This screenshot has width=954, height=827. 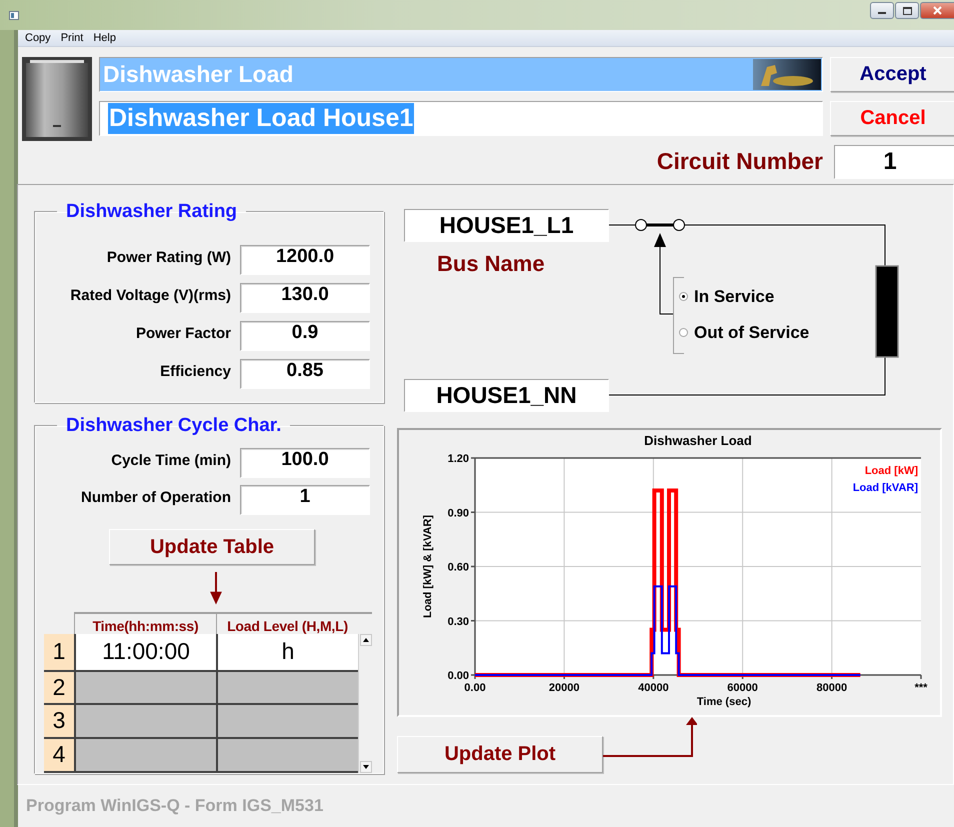 What do you see at coordinates (38, 38) in the screenshot?
I see `menu-item: Copy` at bounding box center [38, 38].